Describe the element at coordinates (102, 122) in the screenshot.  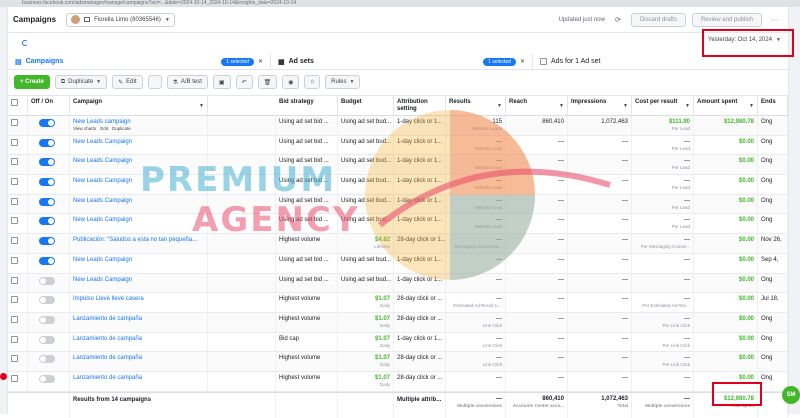
I see `campaign-name-link: New Leads campaign` at that location.